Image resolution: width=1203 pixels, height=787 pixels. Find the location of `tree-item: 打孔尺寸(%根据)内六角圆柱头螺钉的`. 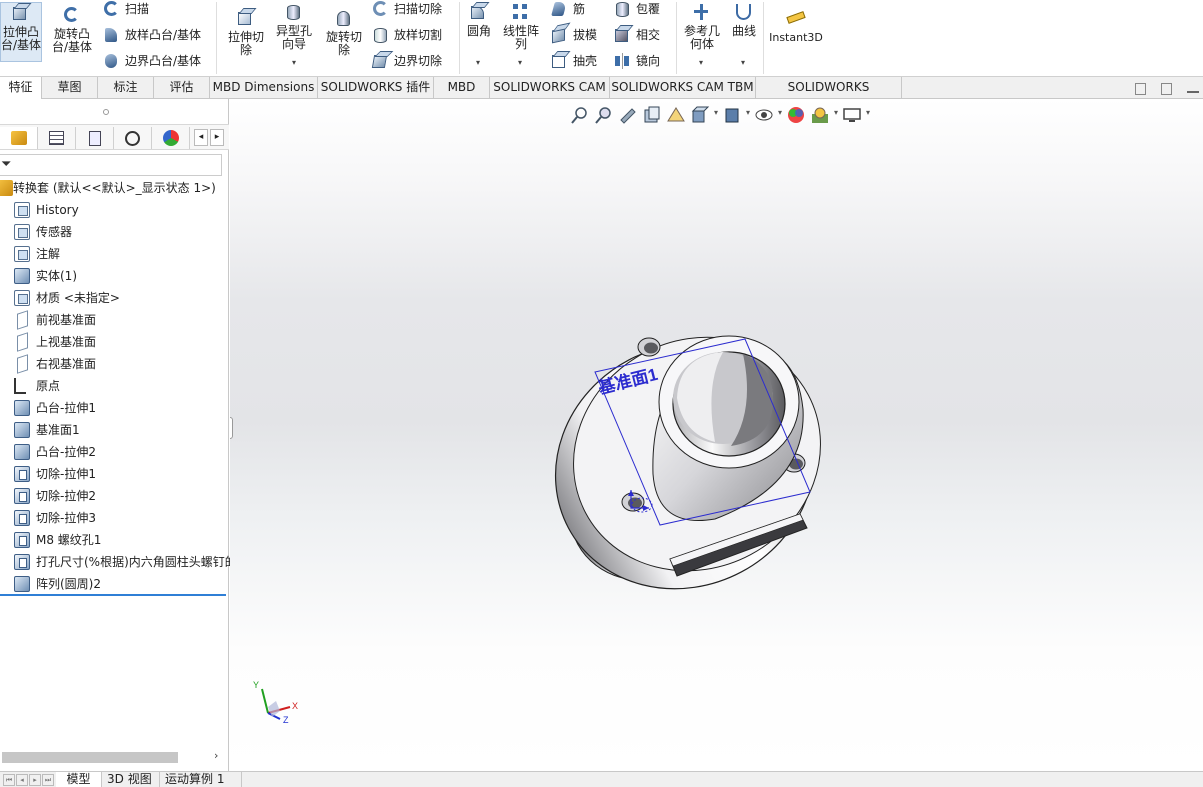

tree-item: 打孔尺寸(%根据)内六角圆柱头螺钉的 is located at coordinates (118, 562).